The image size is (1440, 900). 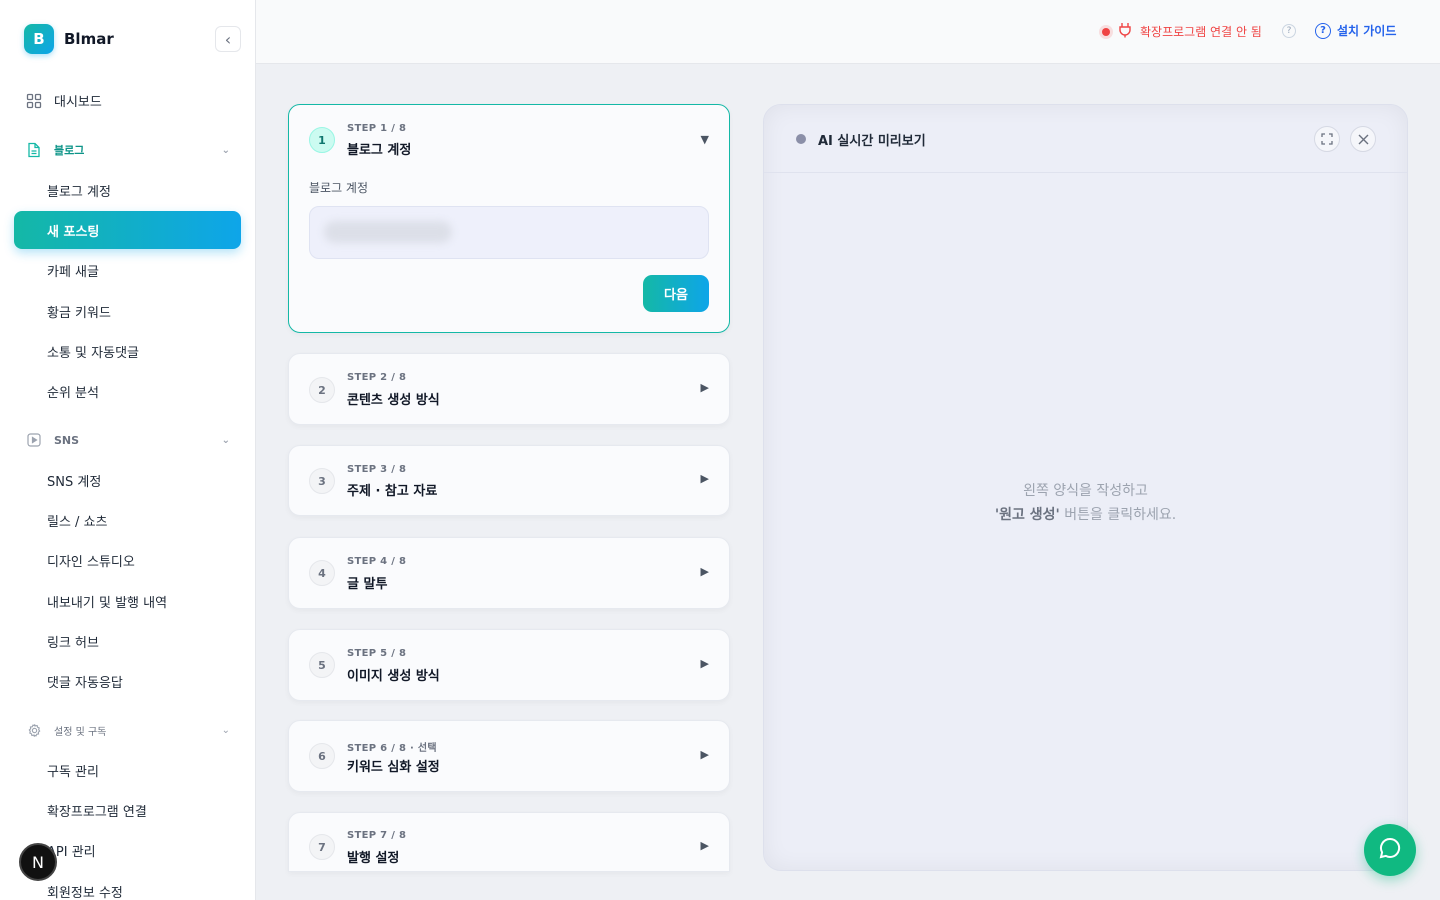 I want to click on topbar: 확장프로그램 연결 안 됨 ? ? 설치 가이드, so click(x=848, y=32).